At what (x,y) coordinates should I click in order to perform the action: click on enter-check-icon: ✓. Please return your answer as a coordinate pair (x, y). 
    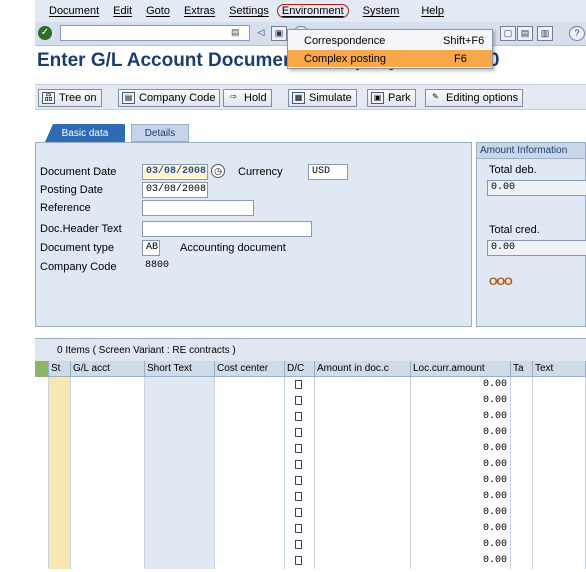
    Looking at the image, I should click on (45, 33).